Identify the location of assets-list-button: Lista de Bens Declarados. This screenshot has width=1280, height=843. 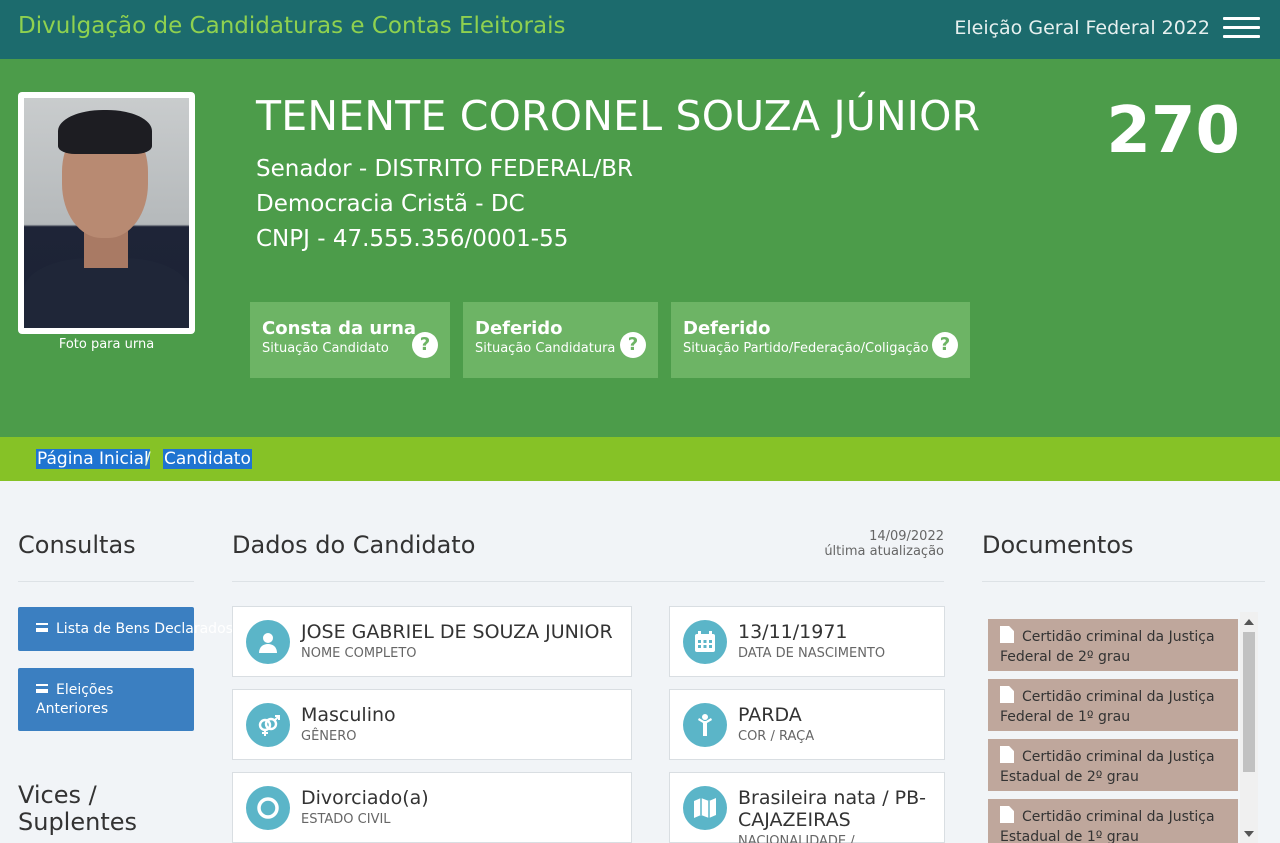
(125, 629).